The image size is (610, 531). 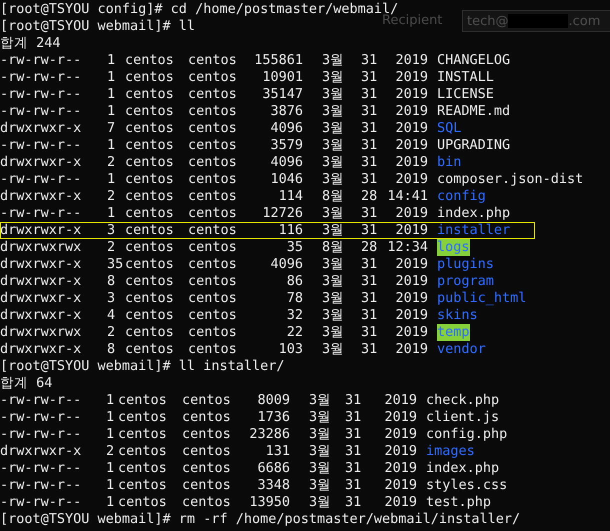 I want to click on file-size: 22, so click(x=294, y=332).